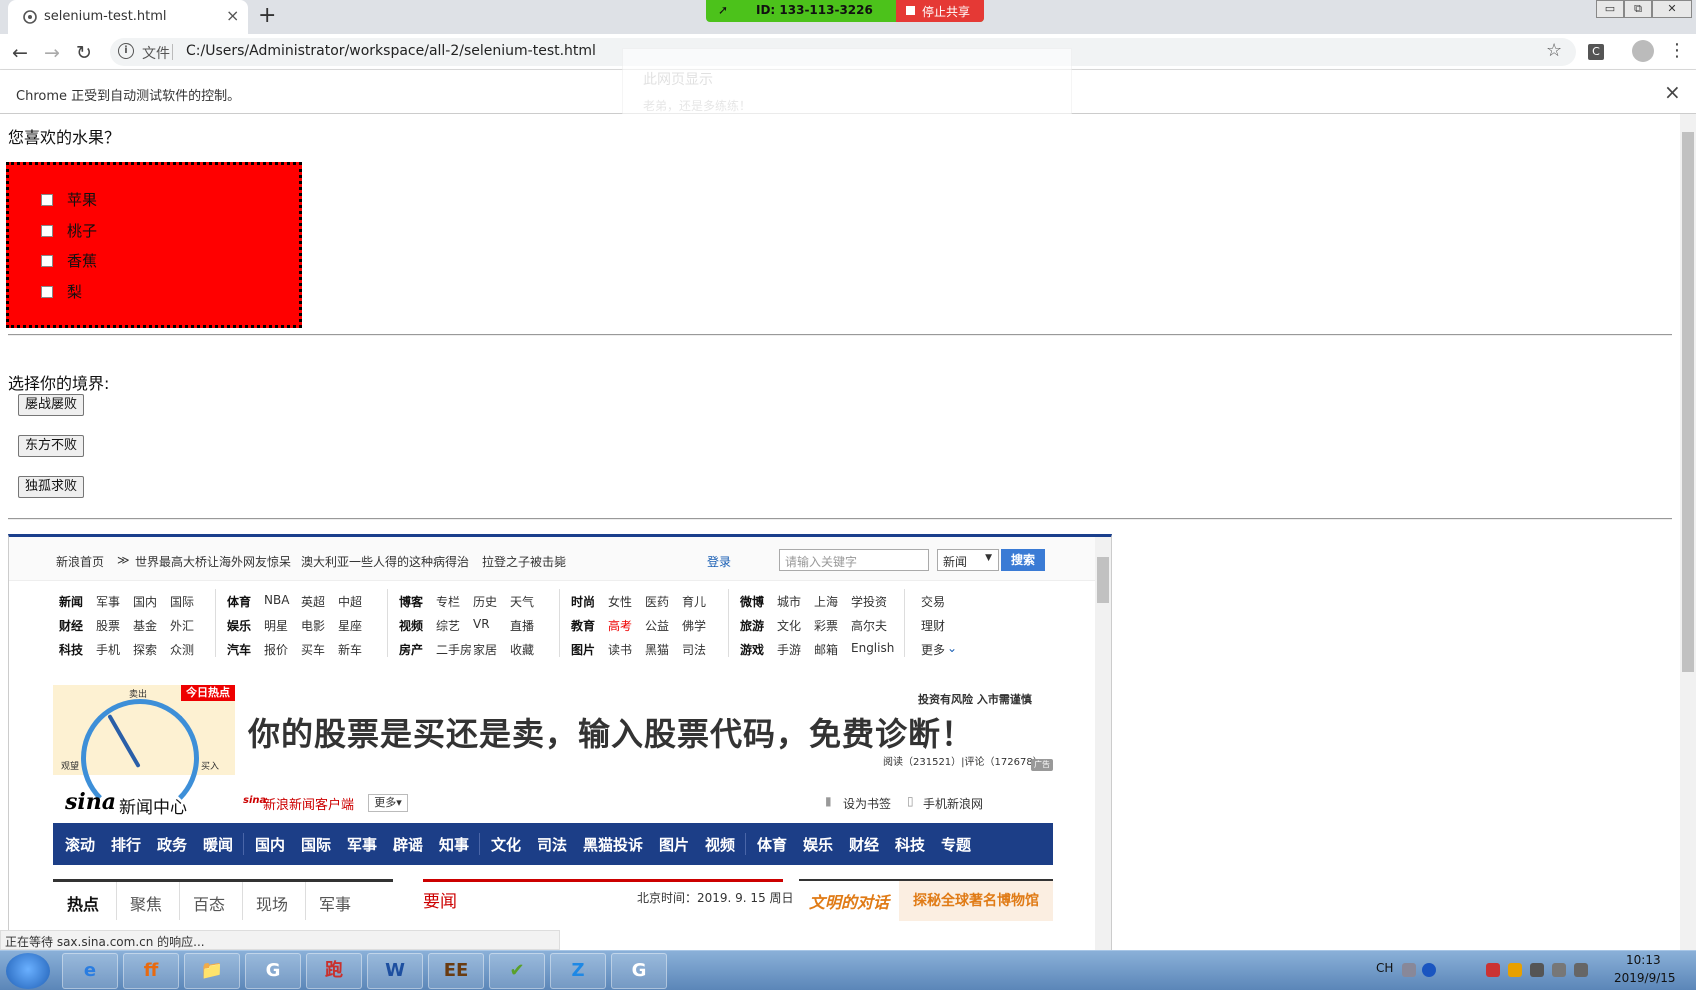 The height and width of the screenshot is (990, 1696). I want to click on nav-link: 房产, so click(411, 649).